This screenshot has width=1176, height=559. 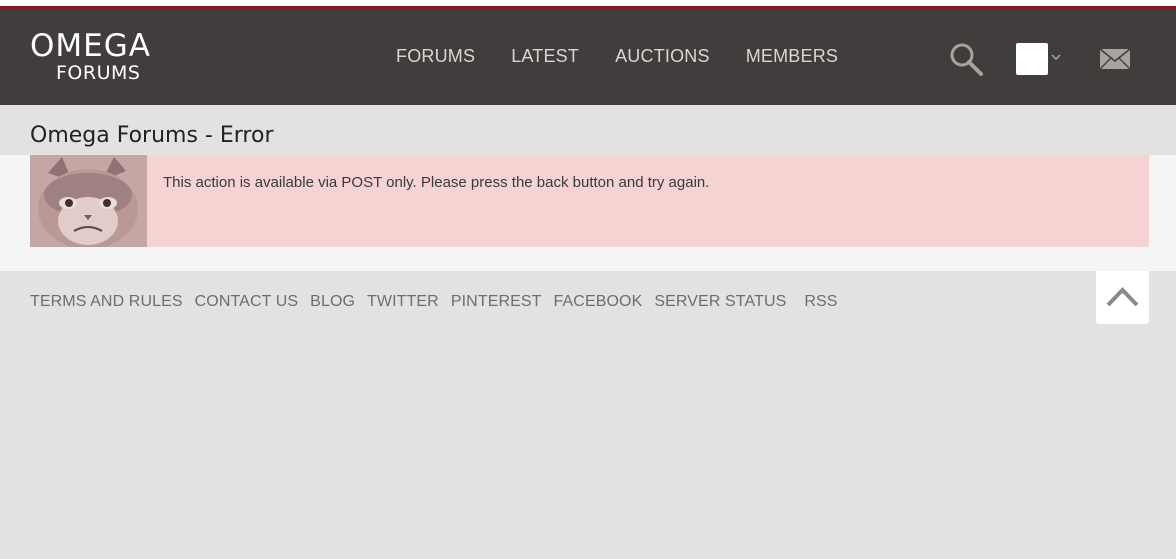 I want to click on back-to-top-button, so click(x=1122, y=297).